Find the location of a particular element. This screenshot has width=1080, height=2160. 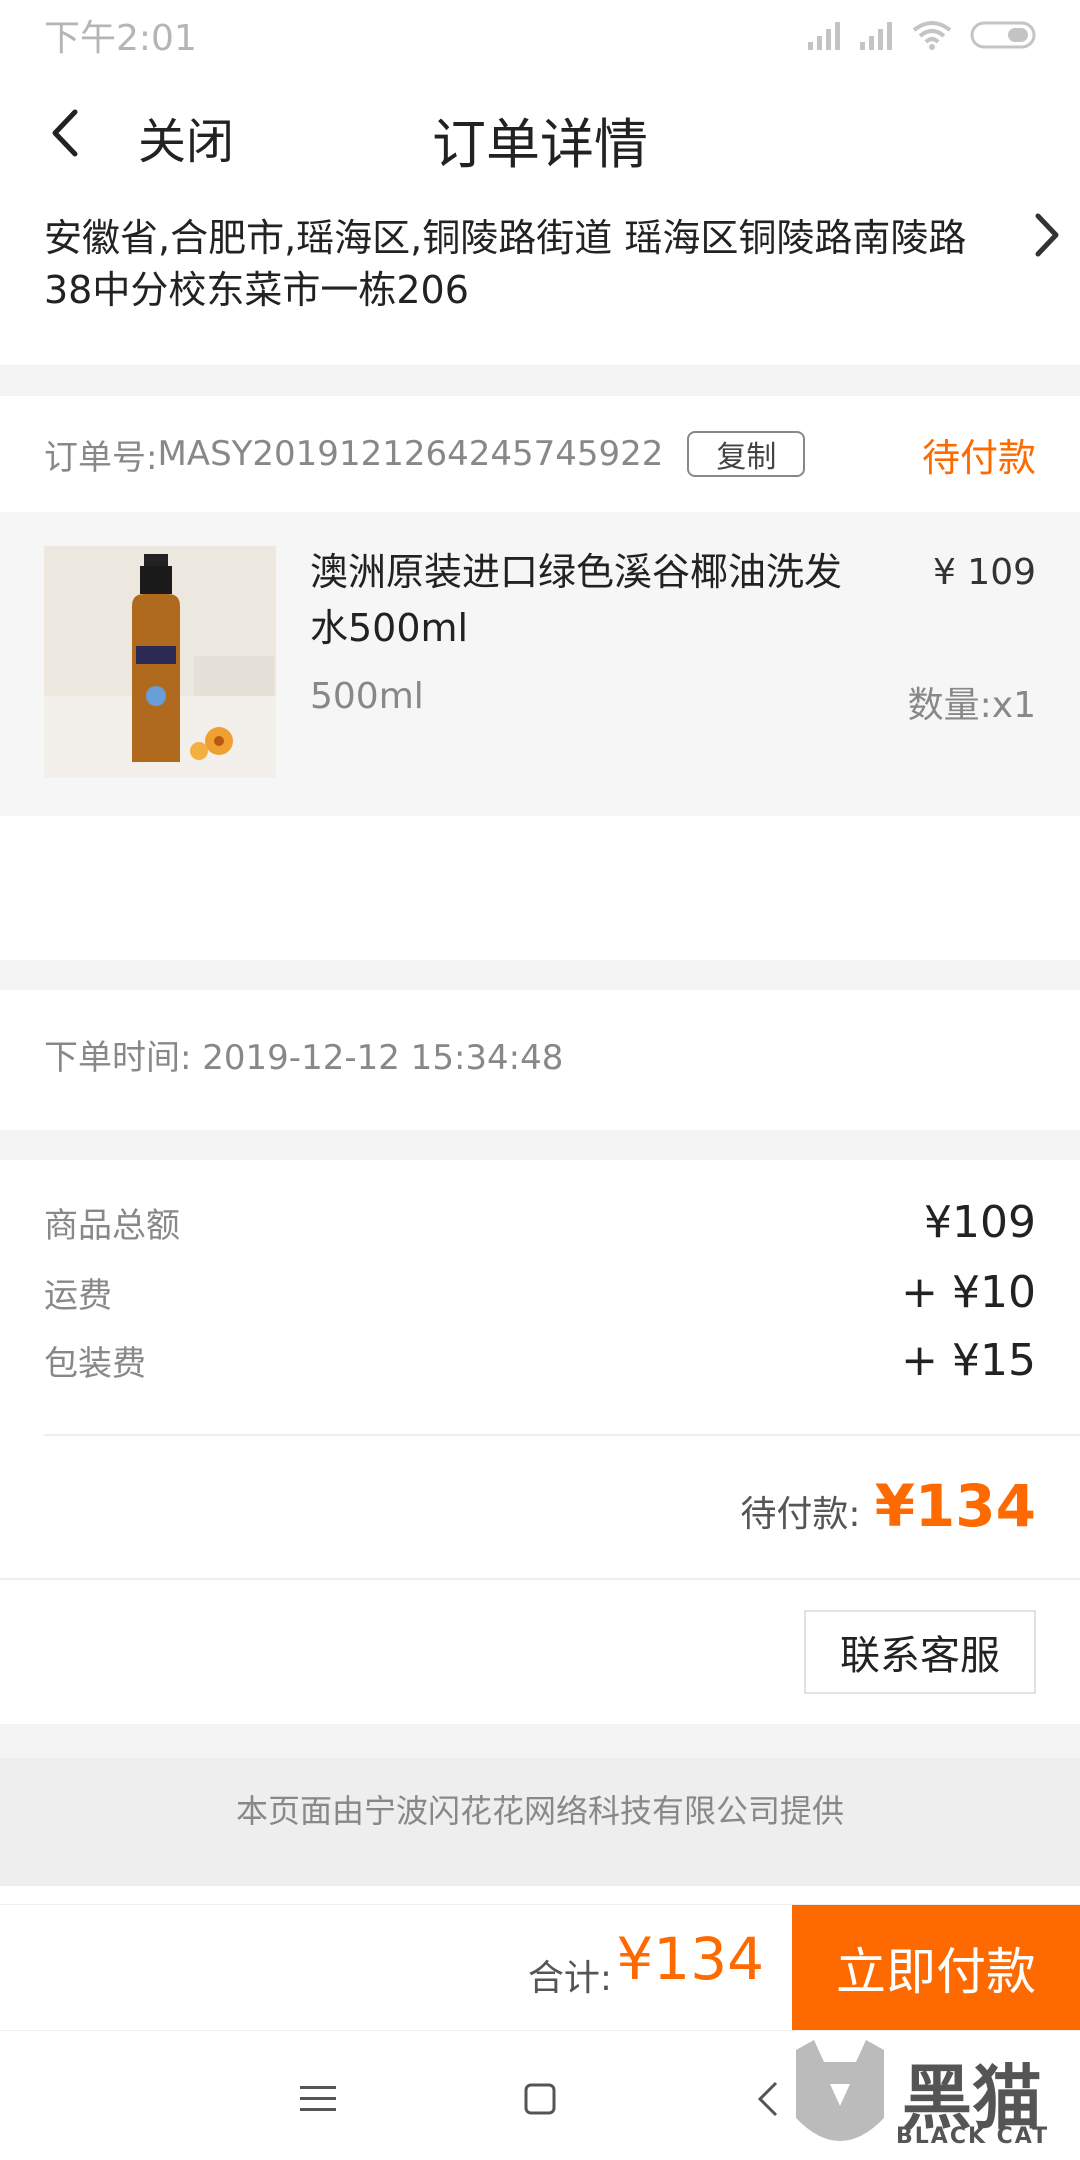

product-image is located at coordinates (160, 662).